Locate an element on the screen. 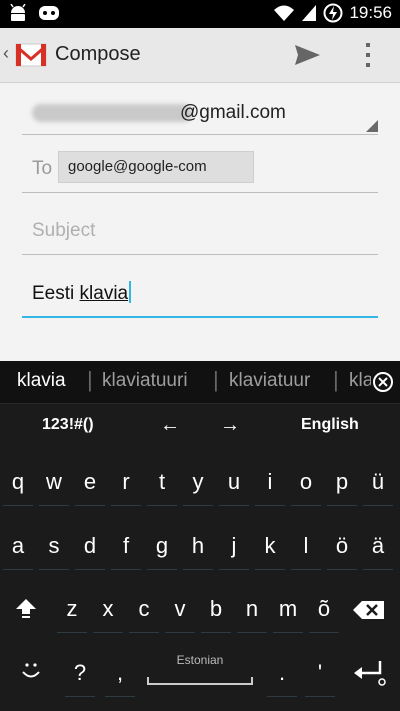 The height and width of the screenshot is (711, 400). cursor-left-key: ← is located at coordinates (170, 425).